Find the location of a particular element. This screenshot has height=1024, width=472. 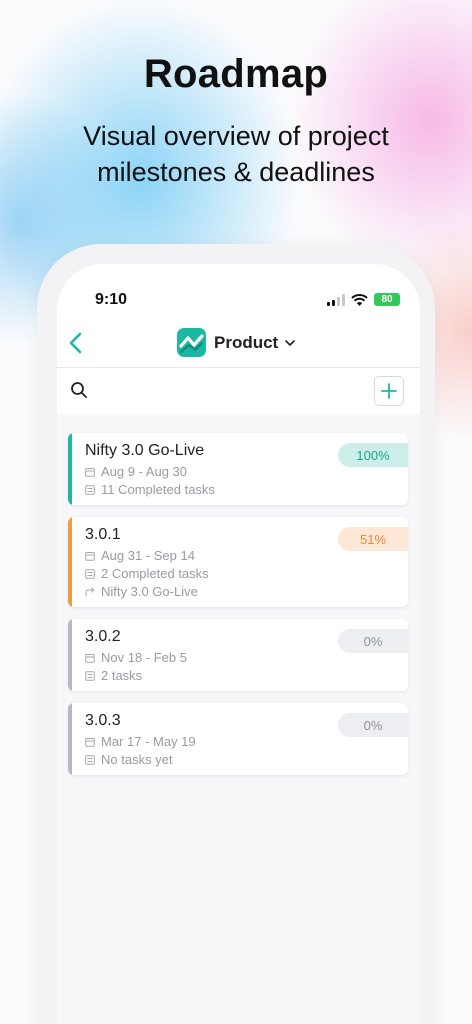

battery-icon: 80 is located at coordinates (387, 299).